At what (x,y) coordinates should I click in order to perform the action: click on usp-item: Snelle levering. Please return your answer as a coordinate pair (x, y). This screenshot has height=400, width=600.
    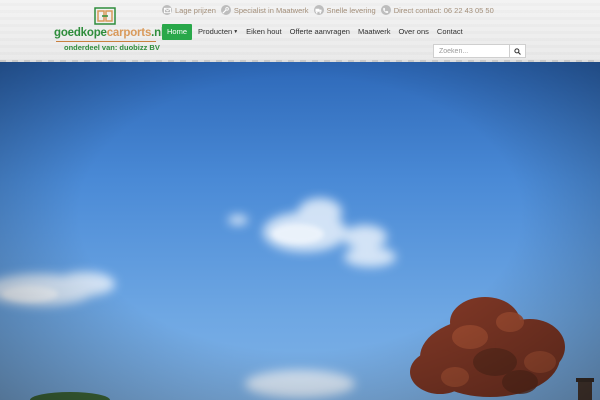
    Looking at the image, I should click on (344, 10).